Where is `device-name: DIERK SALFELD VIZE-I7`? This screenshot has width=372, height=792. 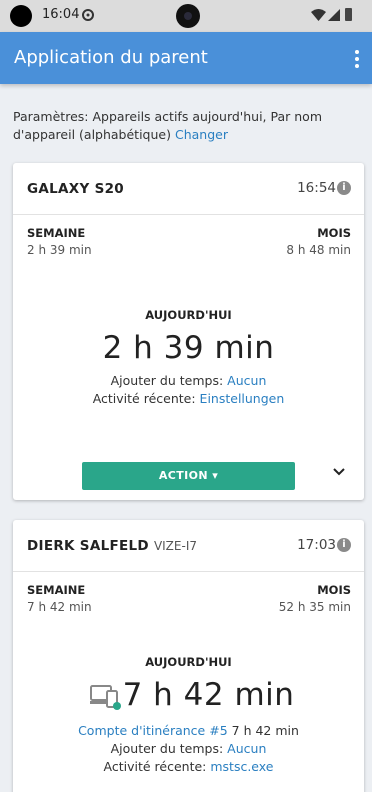
device-name: DIERK SALFELD VIZE-I7 is located at coordinates (112, 546).